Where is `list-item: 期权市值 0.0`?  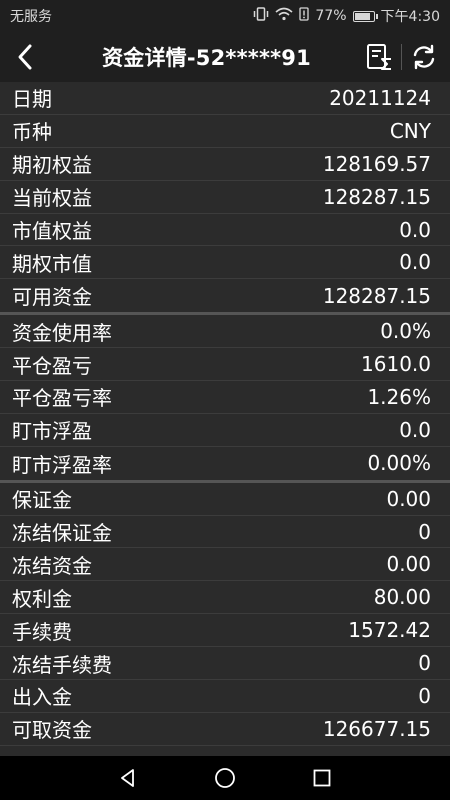 list-item: 期权市值 0.0 is located at coordinates (225, 263).